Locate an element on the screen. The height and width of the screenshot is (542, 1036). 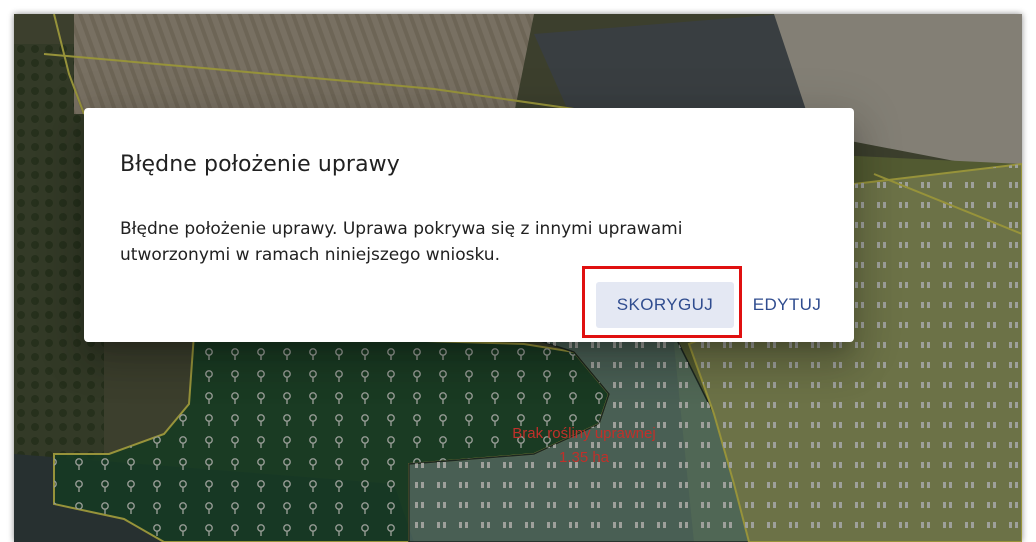
edit-button: EDYTUJ is located at coordinates (787, 305).